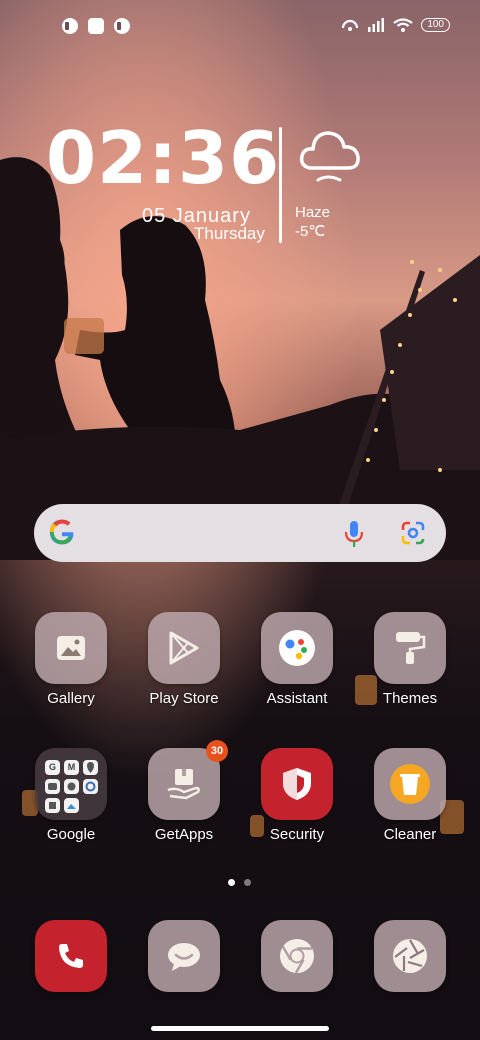 Image resolution: width=480 pixels, height=1040 pixels. I want to click on folder-tile: G M, so click(71, 784).